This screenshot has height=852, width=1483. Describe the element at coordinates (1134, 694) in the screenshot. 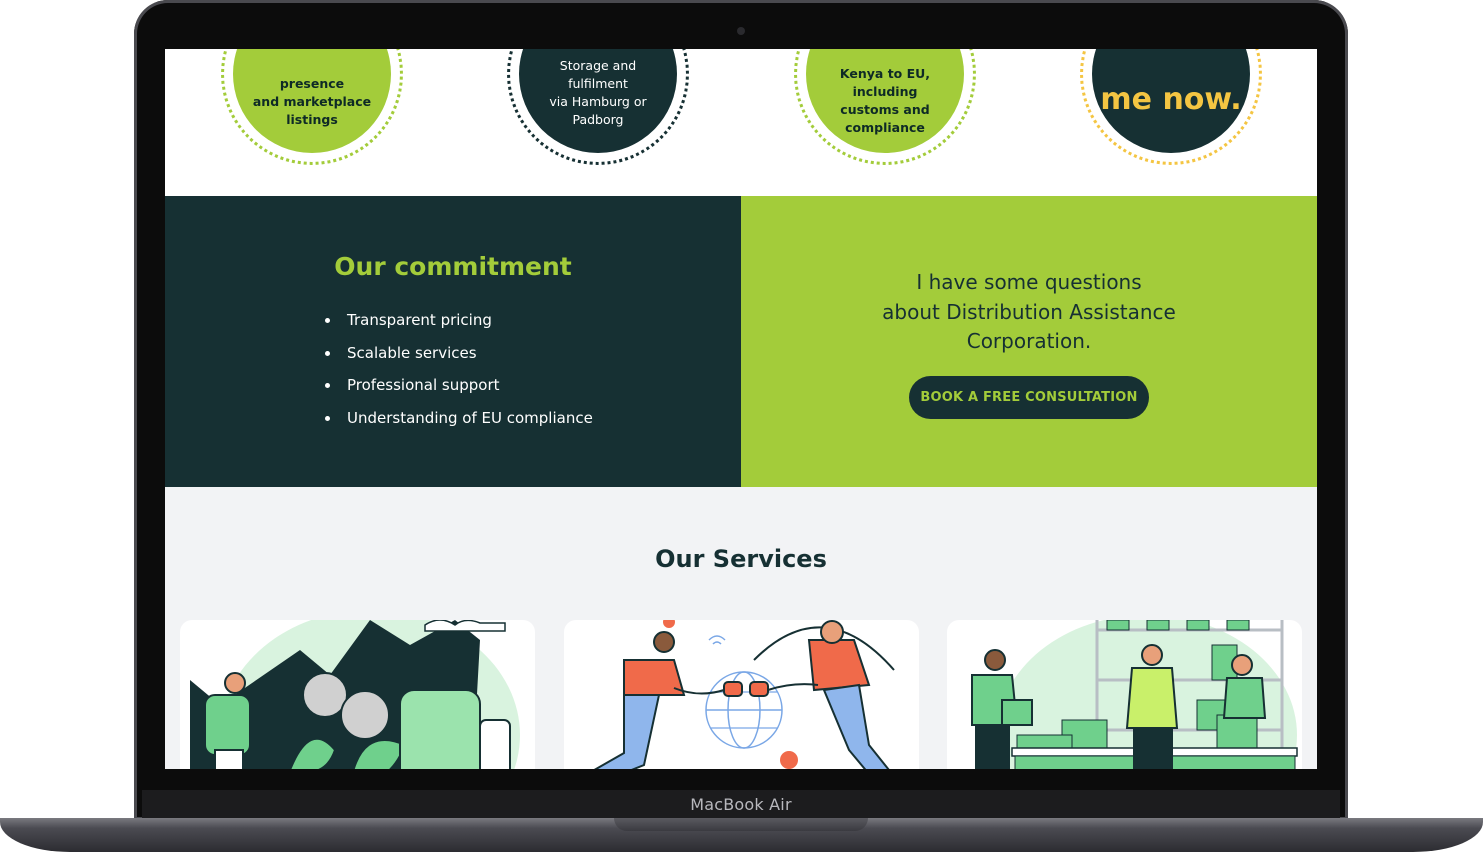

I see `warehouse-illustration` at that location.